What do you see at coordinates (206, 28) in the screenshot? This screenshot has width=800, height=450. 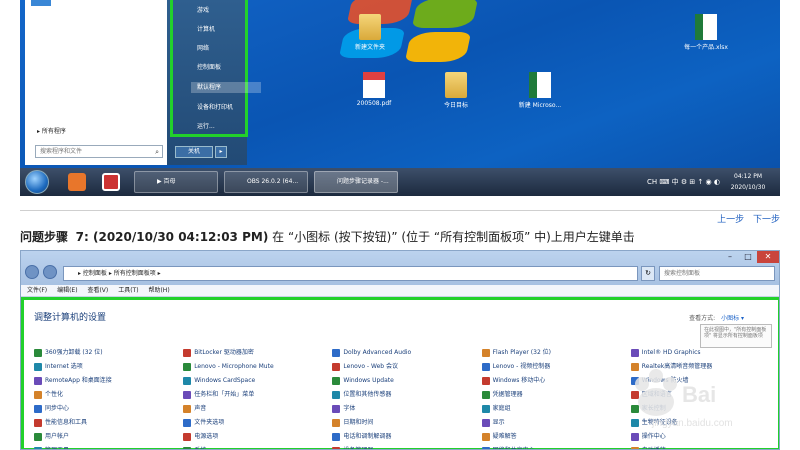 I see `start-item-computer: 计算机` at bounding box center [206, 28].